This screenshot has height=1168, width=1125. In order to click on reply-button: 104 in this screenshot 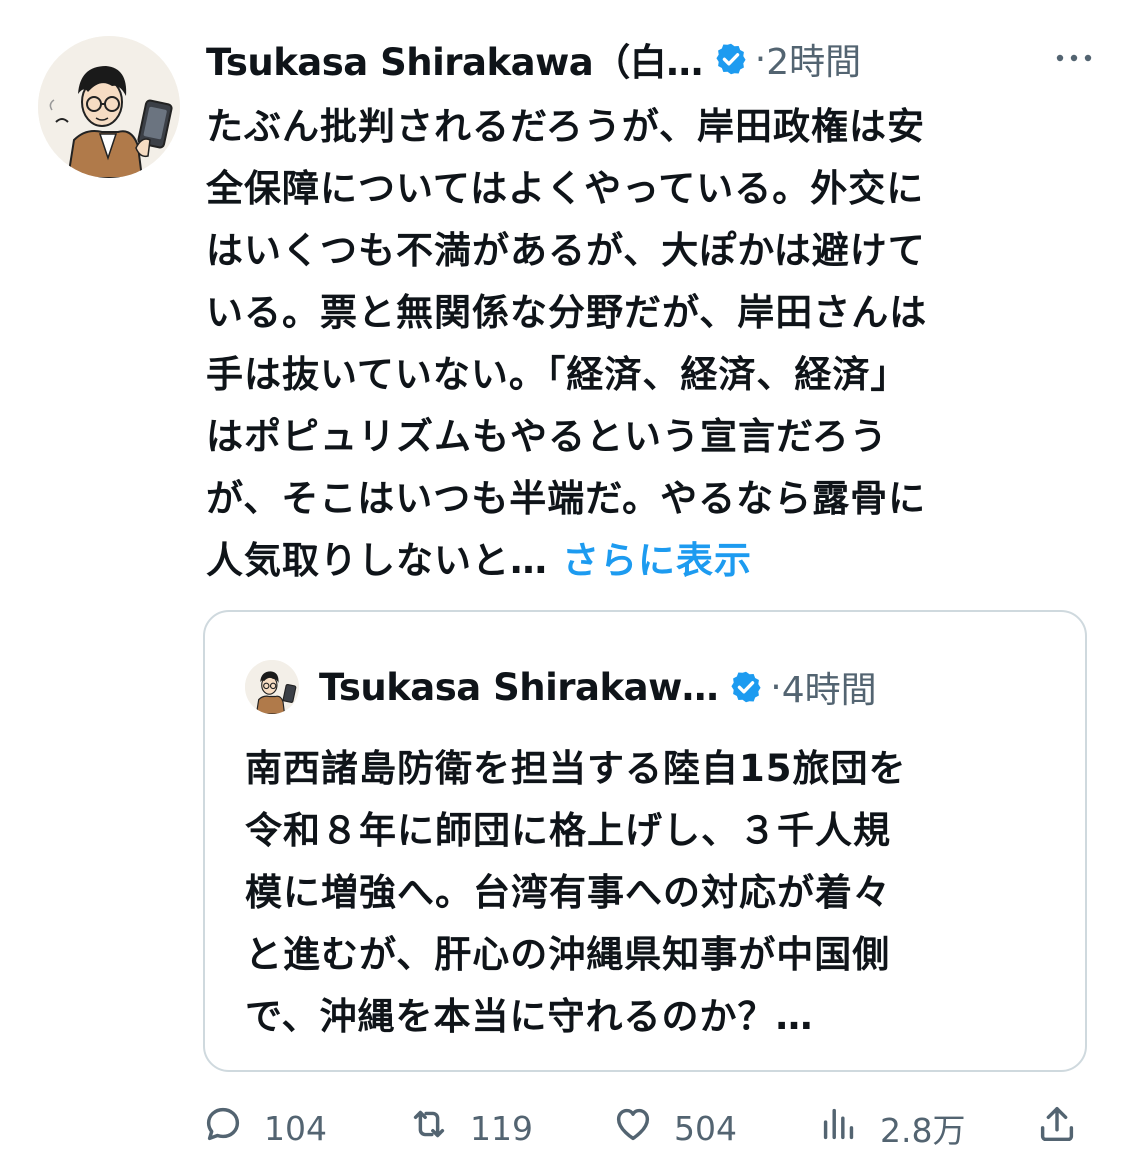, I will do `click(263, 1128)`.